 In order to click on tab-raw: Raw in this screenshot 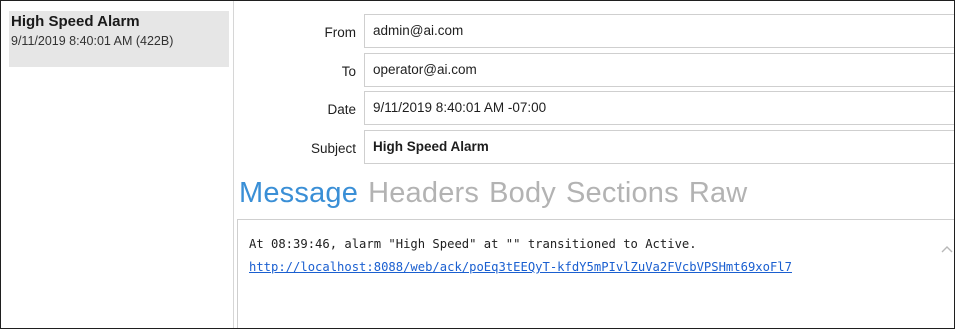, I will do `click(718, 197)`.